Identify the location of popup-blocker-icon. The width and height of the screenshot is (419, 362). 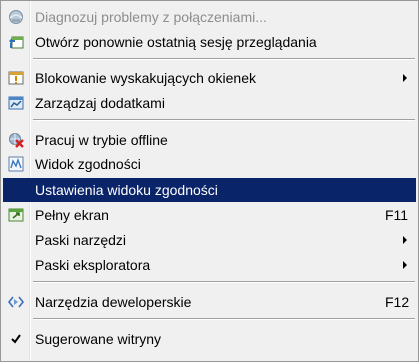
(16, 78).